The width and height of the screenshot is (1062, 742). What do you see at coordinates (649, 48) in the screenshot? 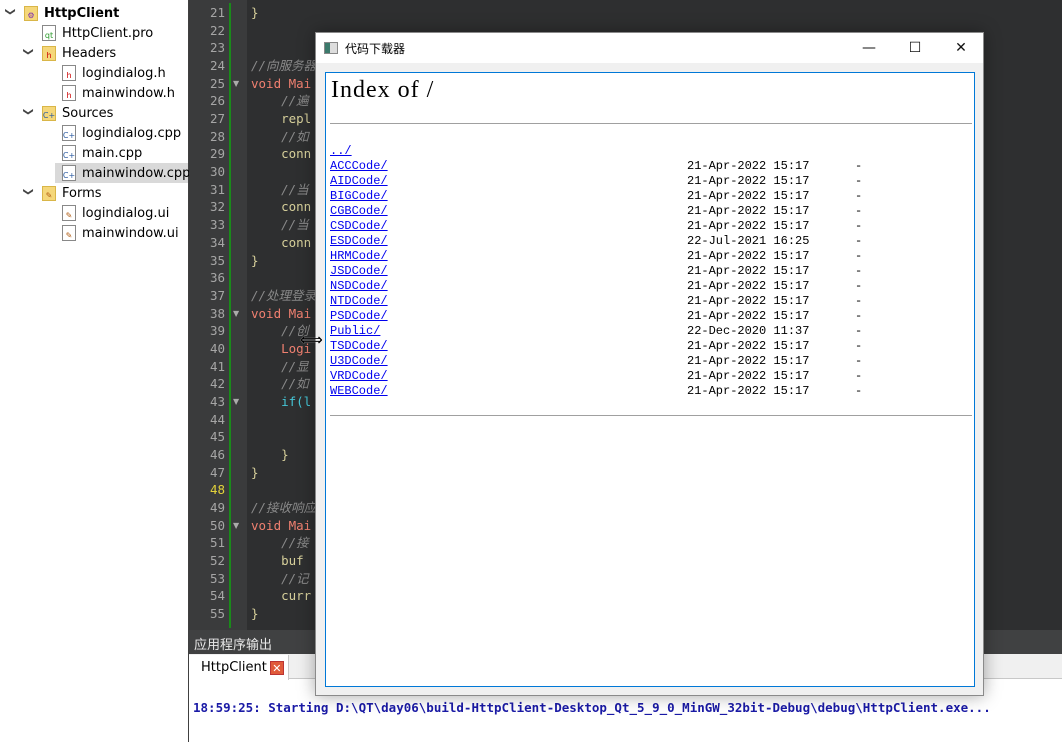
I see `dialog-title-bar: 代码下载器 — ☐ ✕` at bounding box center [649, 48].